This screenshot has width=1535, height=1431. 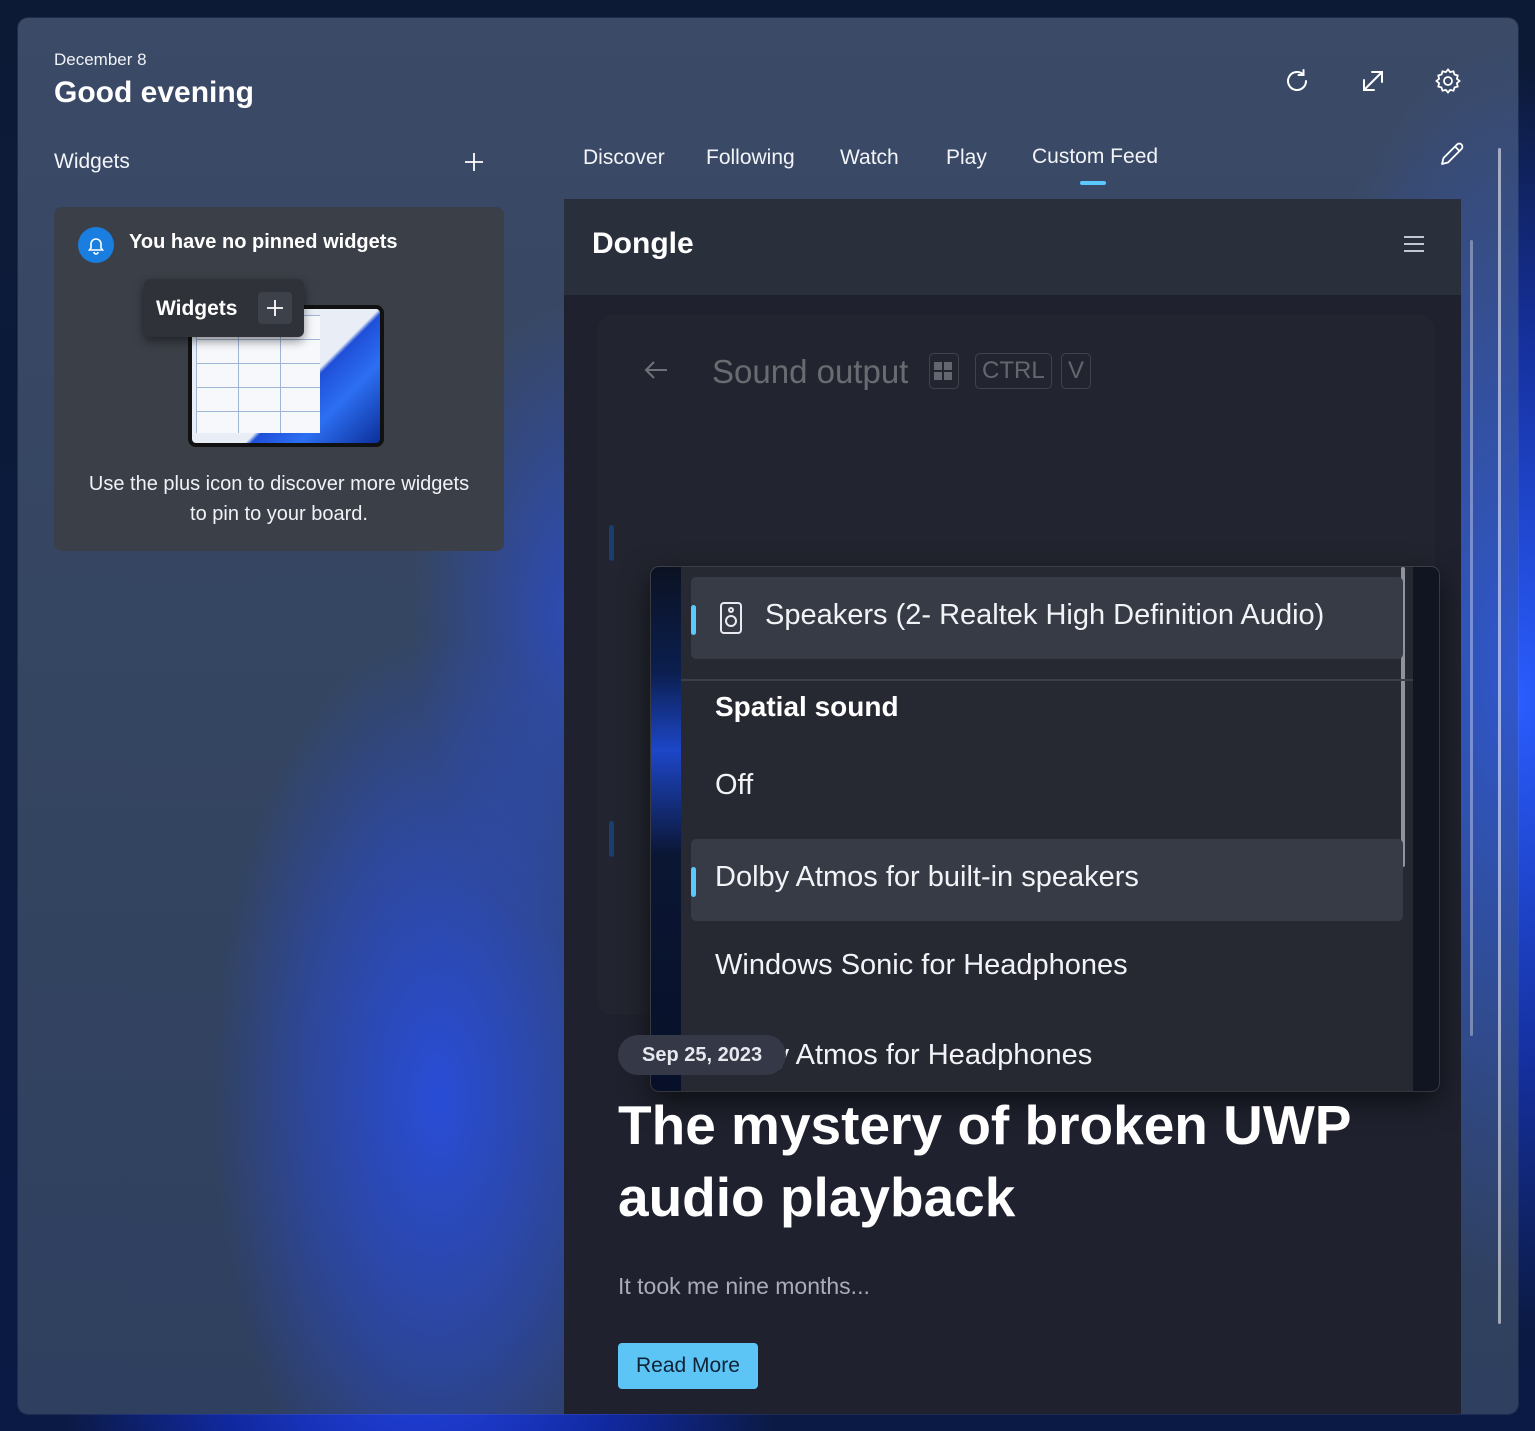 What do you see at coordinates (1448, 81) in the screenshot?
I see `settings-icon` at bounding box center [1448, 81].